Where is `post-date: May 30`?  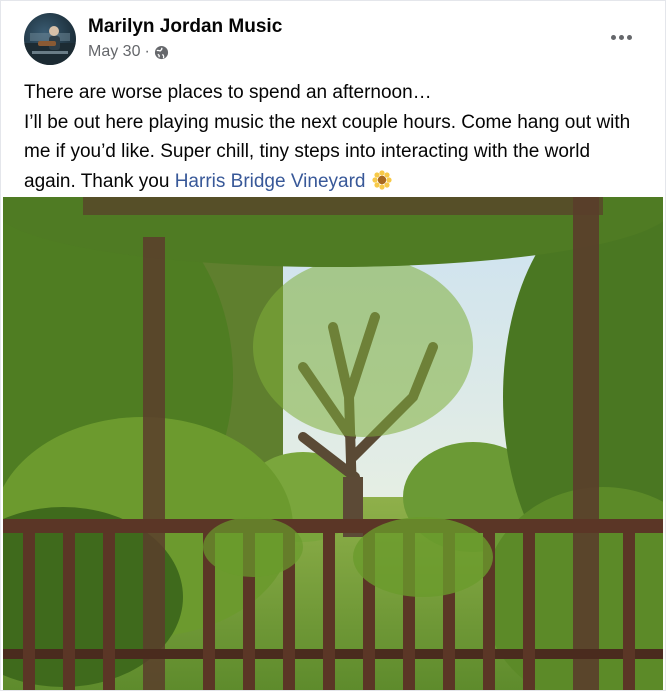
post-date: May 30 is located at coordinates (114, 52).